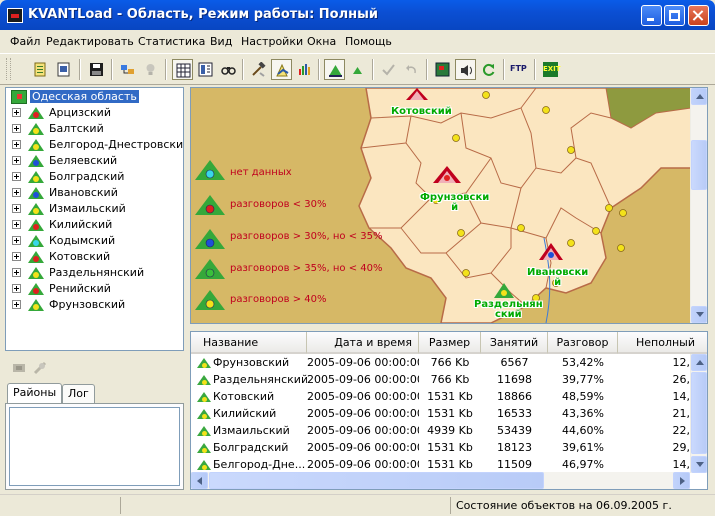 The width and height of the screenshot is (715, 516). I want to click on tree-item: Ренийский, so click(94, 289).